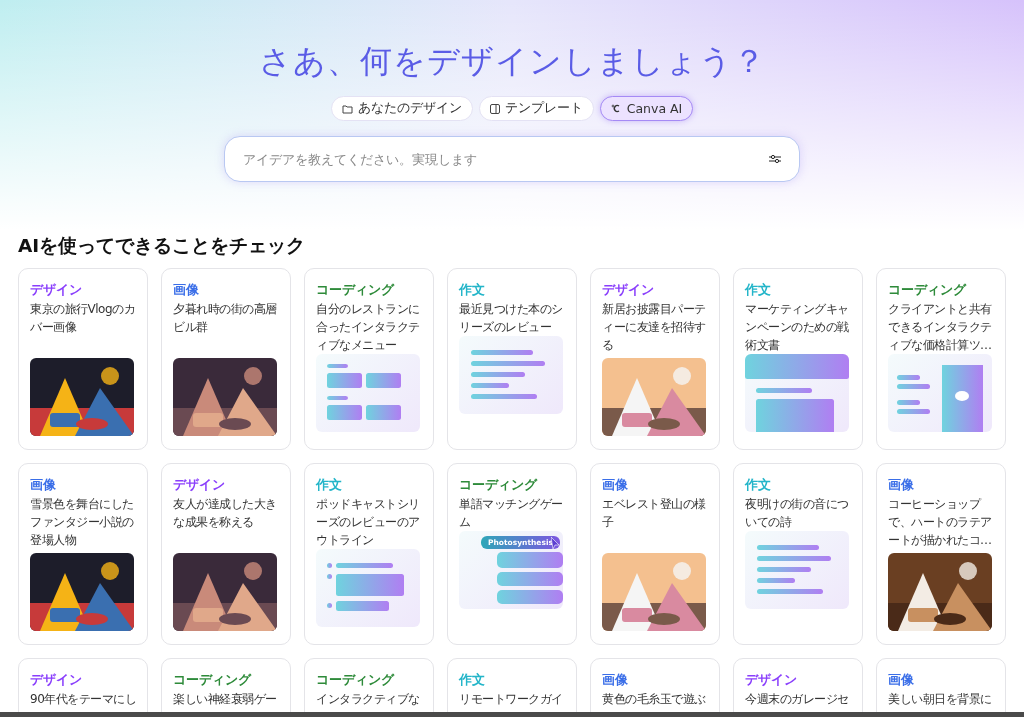 The height and width of the screenshot is (717, 1024). Describe the element at coordinates (940, 699) in the screenshot. I see `suggestion-text: 美しい朝日を背景に` at that location.